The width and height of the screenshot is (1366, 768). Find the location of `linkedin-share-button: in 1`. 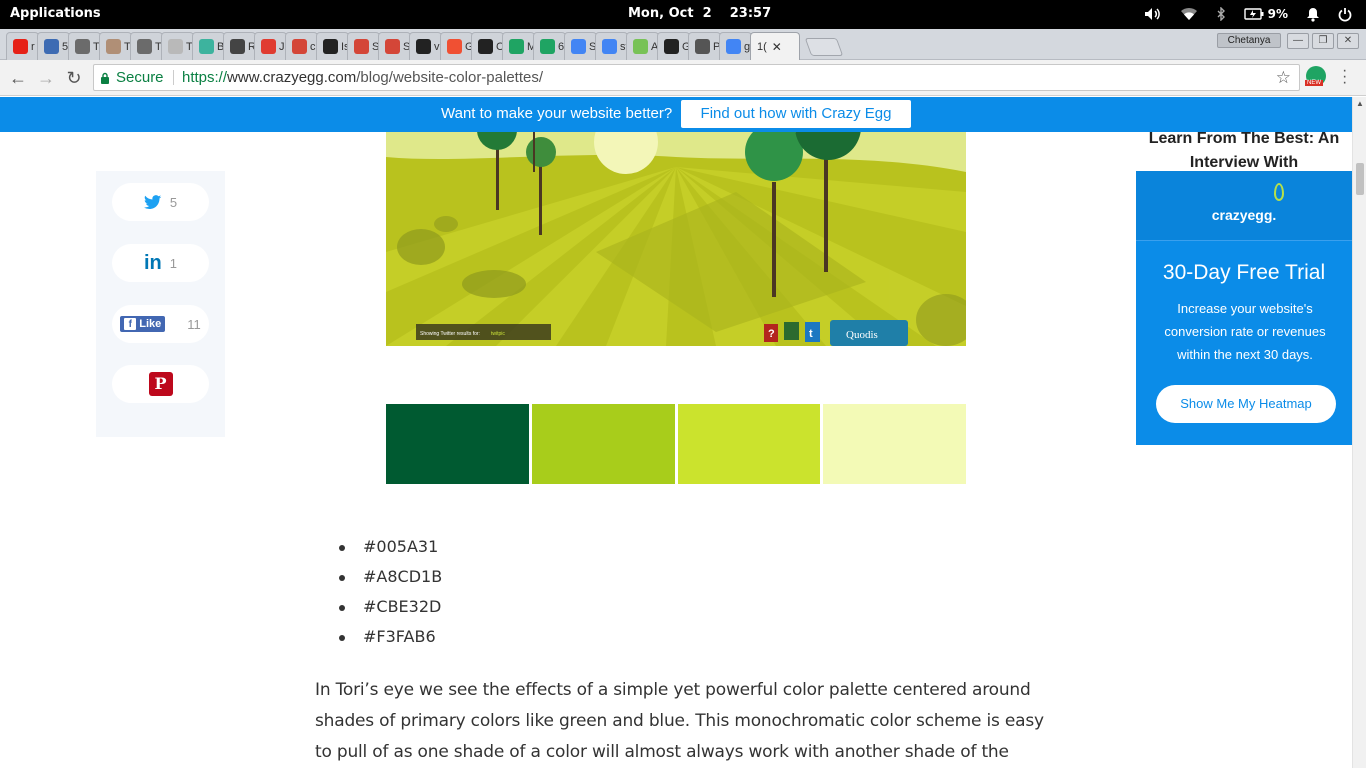

linkedin-share-button: in 1 is located at coordinates (160, 263).